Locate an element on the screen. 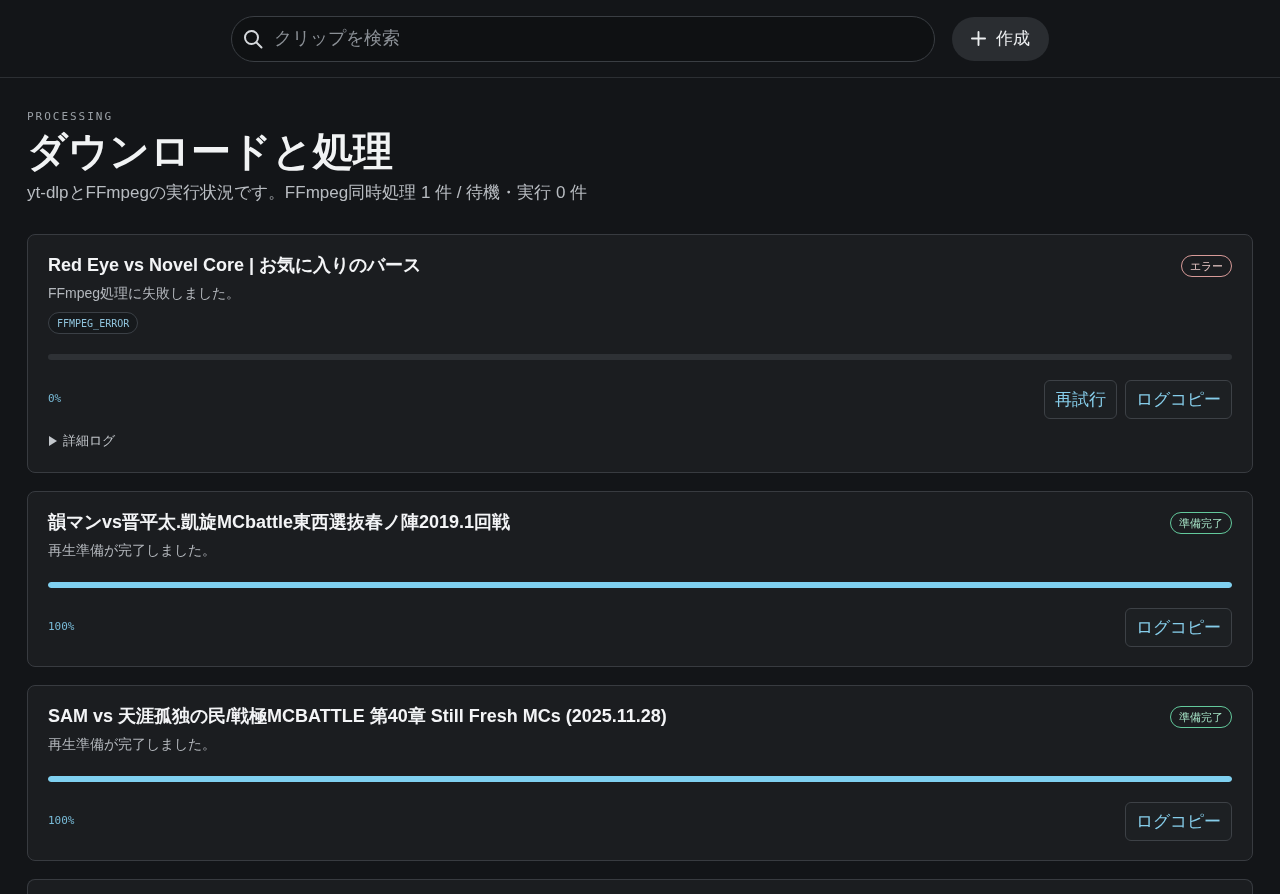 Image resolution: width=1280 pixels, height=894 pixels. job-title: 韻マンvs晋平太.凱旋MCbattle東西選抜春ノ陣2019.1回戦 is located at coordinates (279, 522).